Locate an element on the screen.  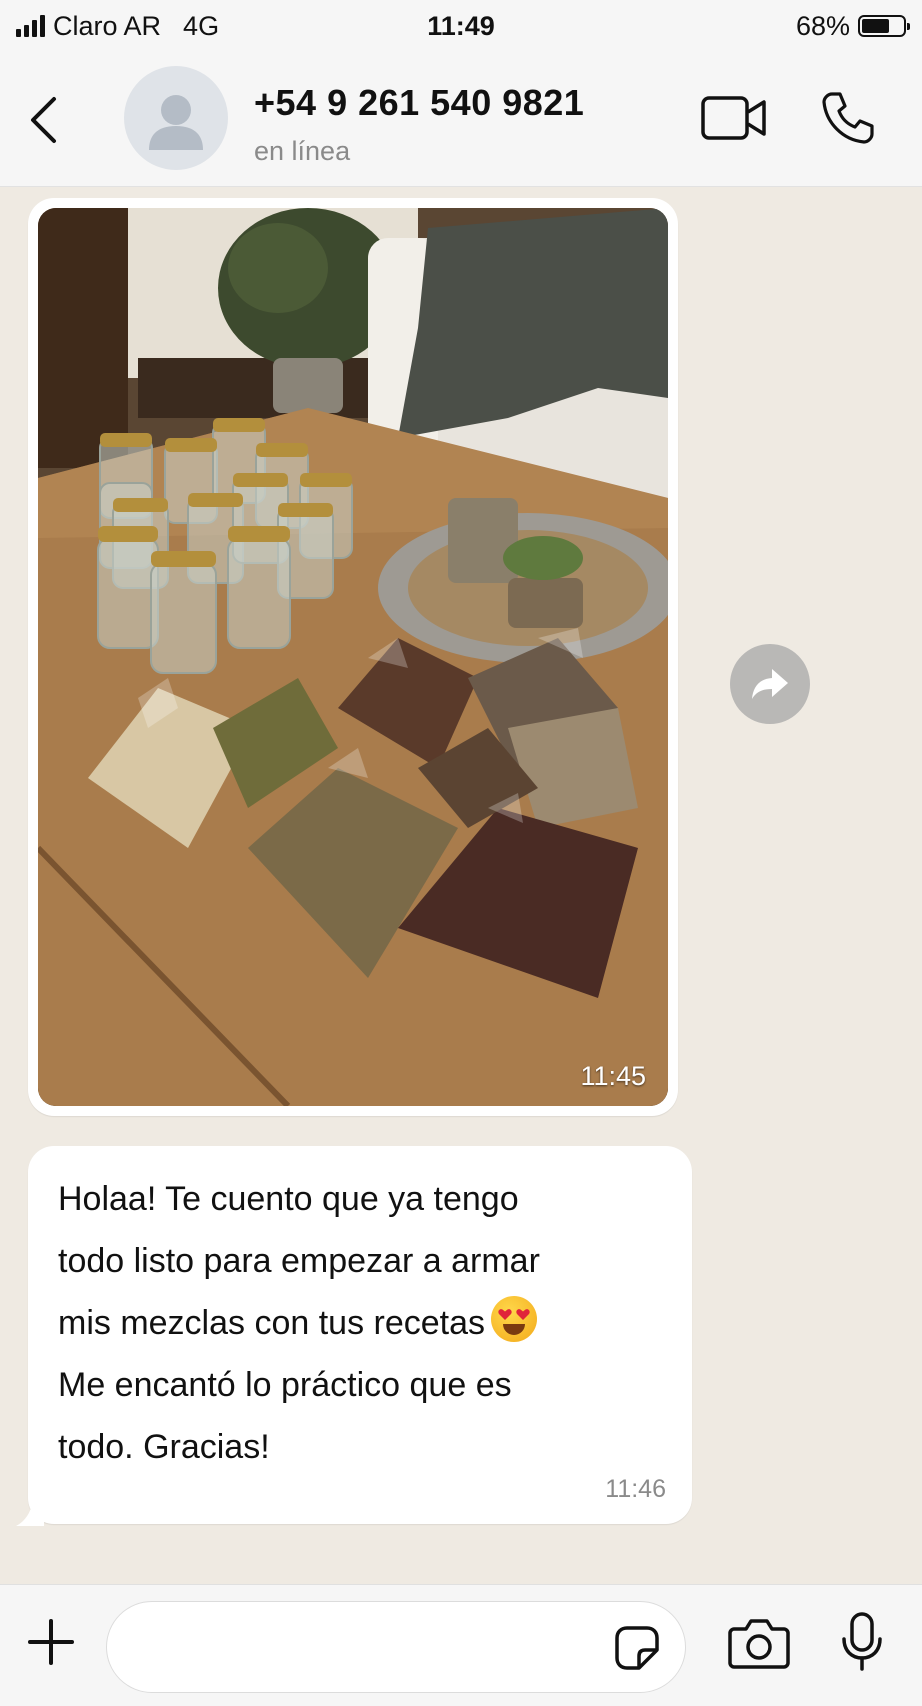
battery-icon is located at coordinates (884, 26).